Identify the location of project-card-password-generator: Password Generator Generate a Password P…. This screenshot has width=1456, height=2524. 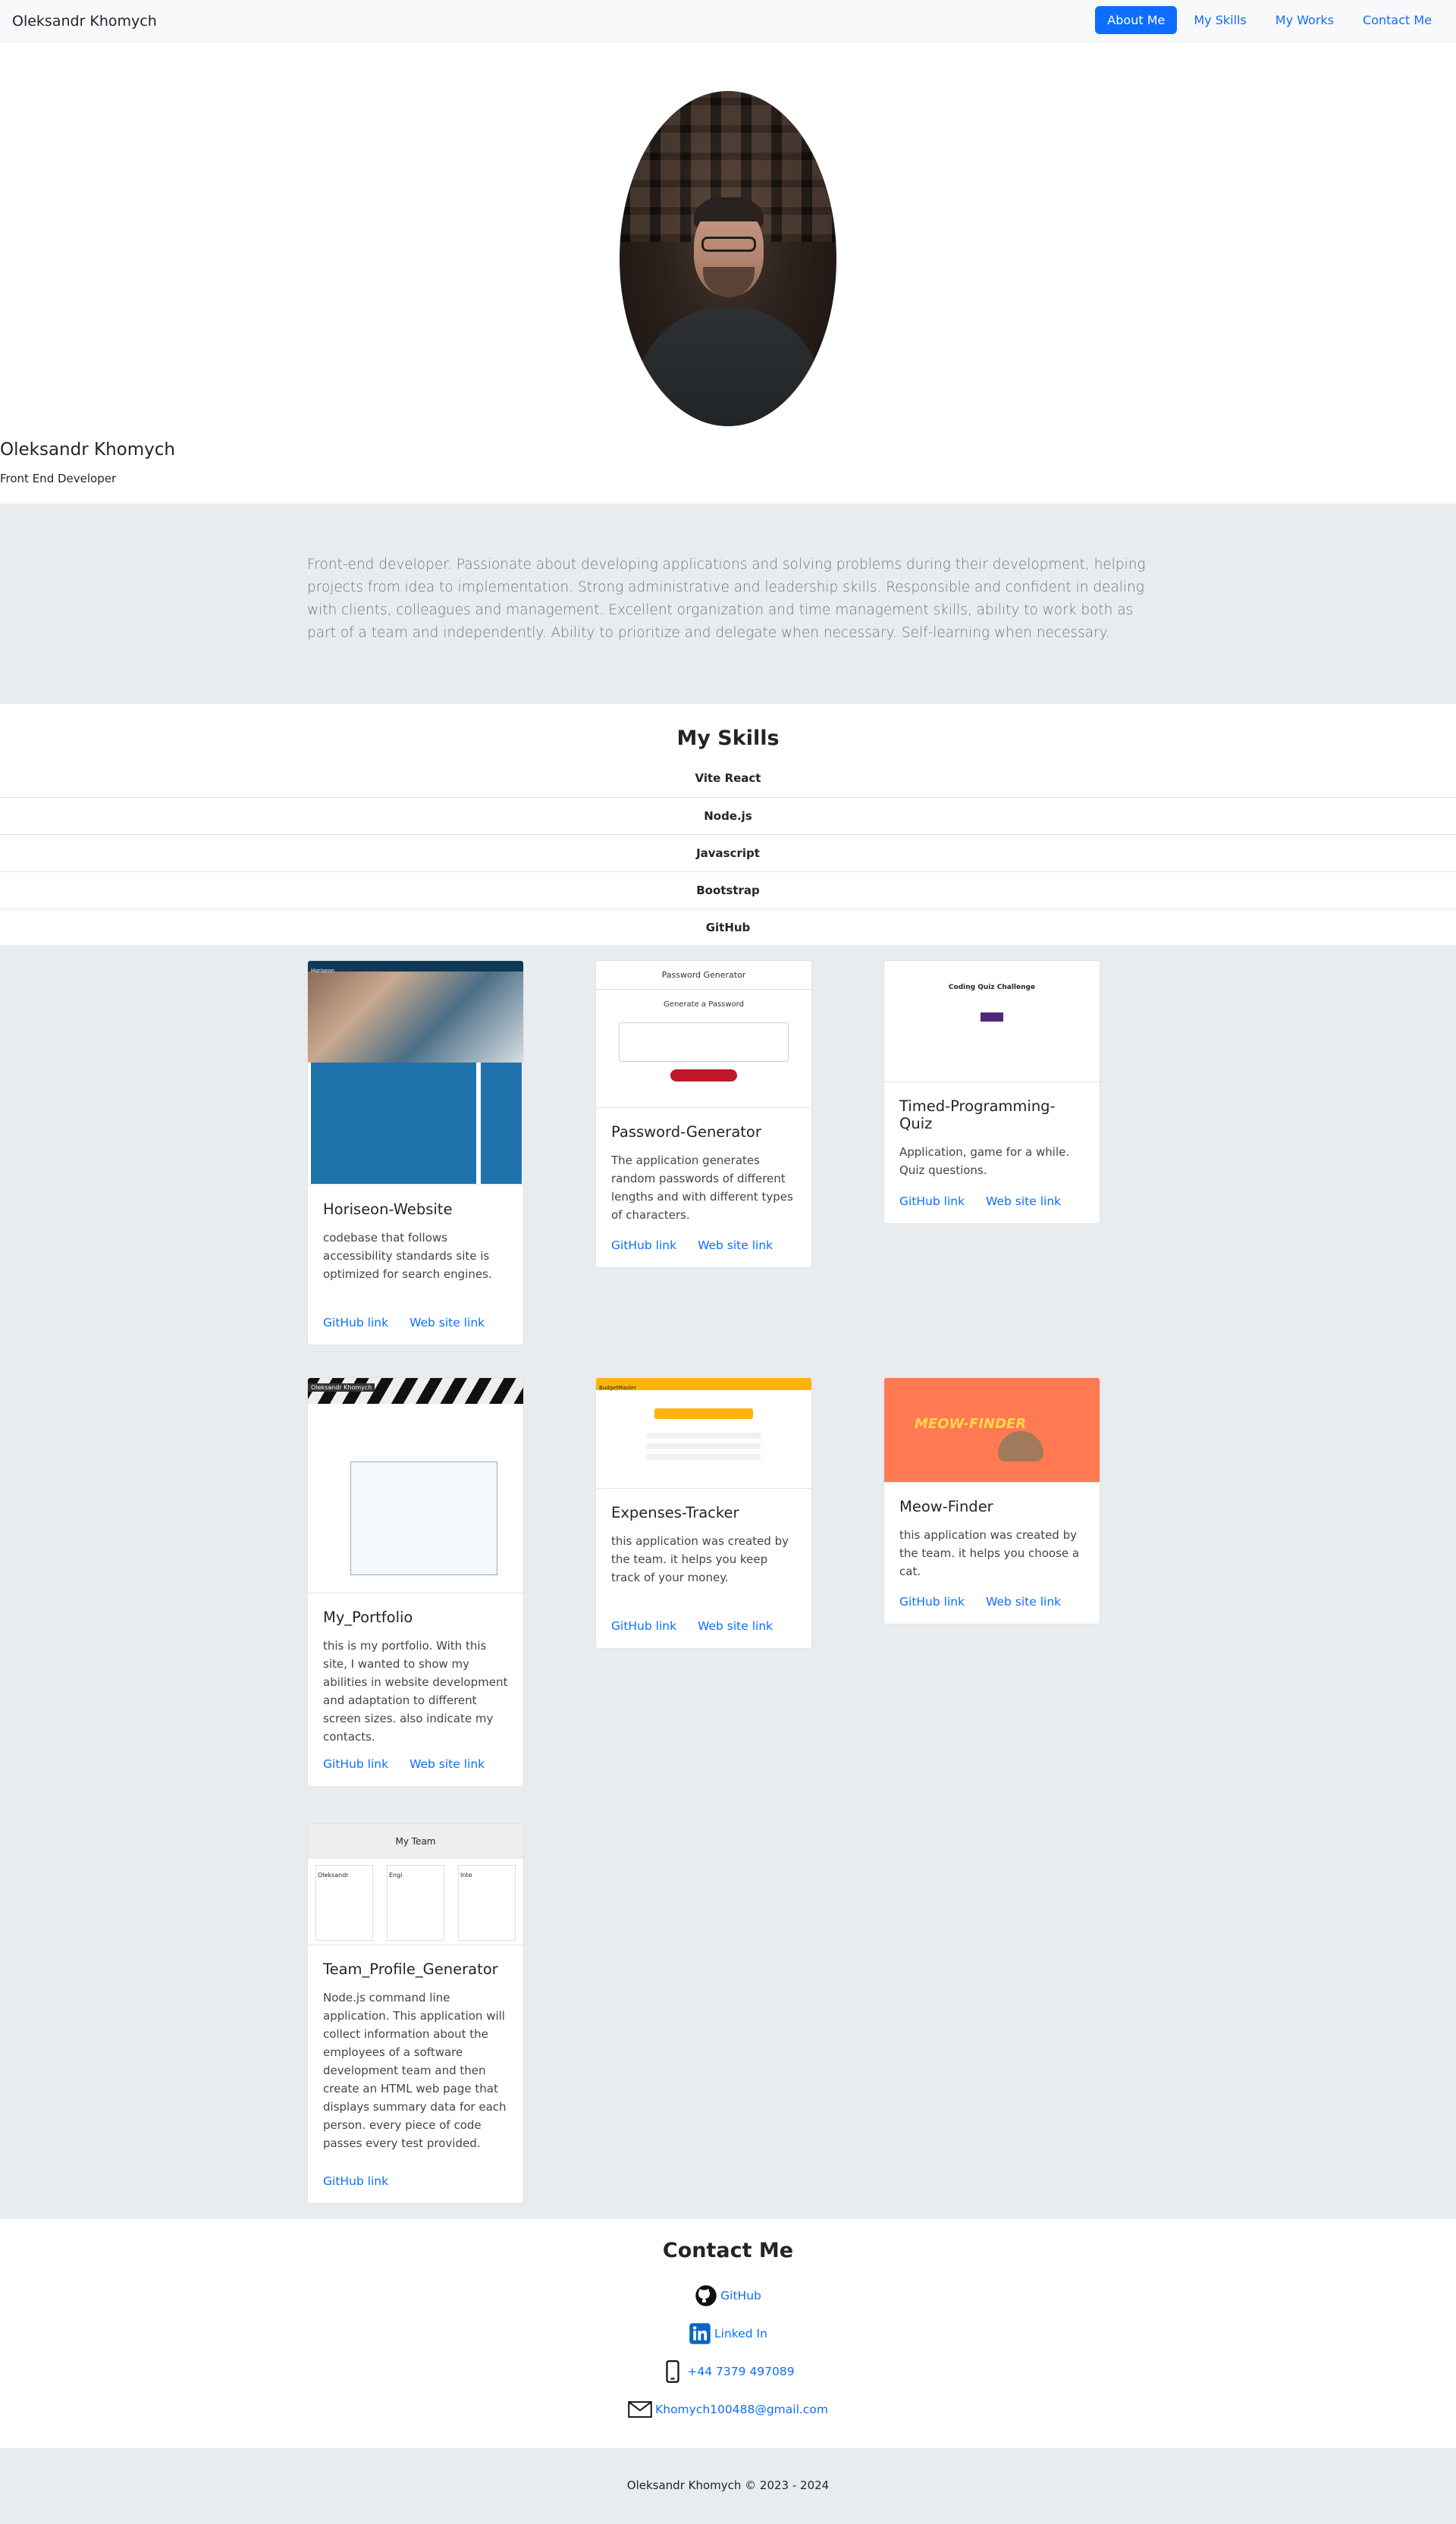
(703, 1114).